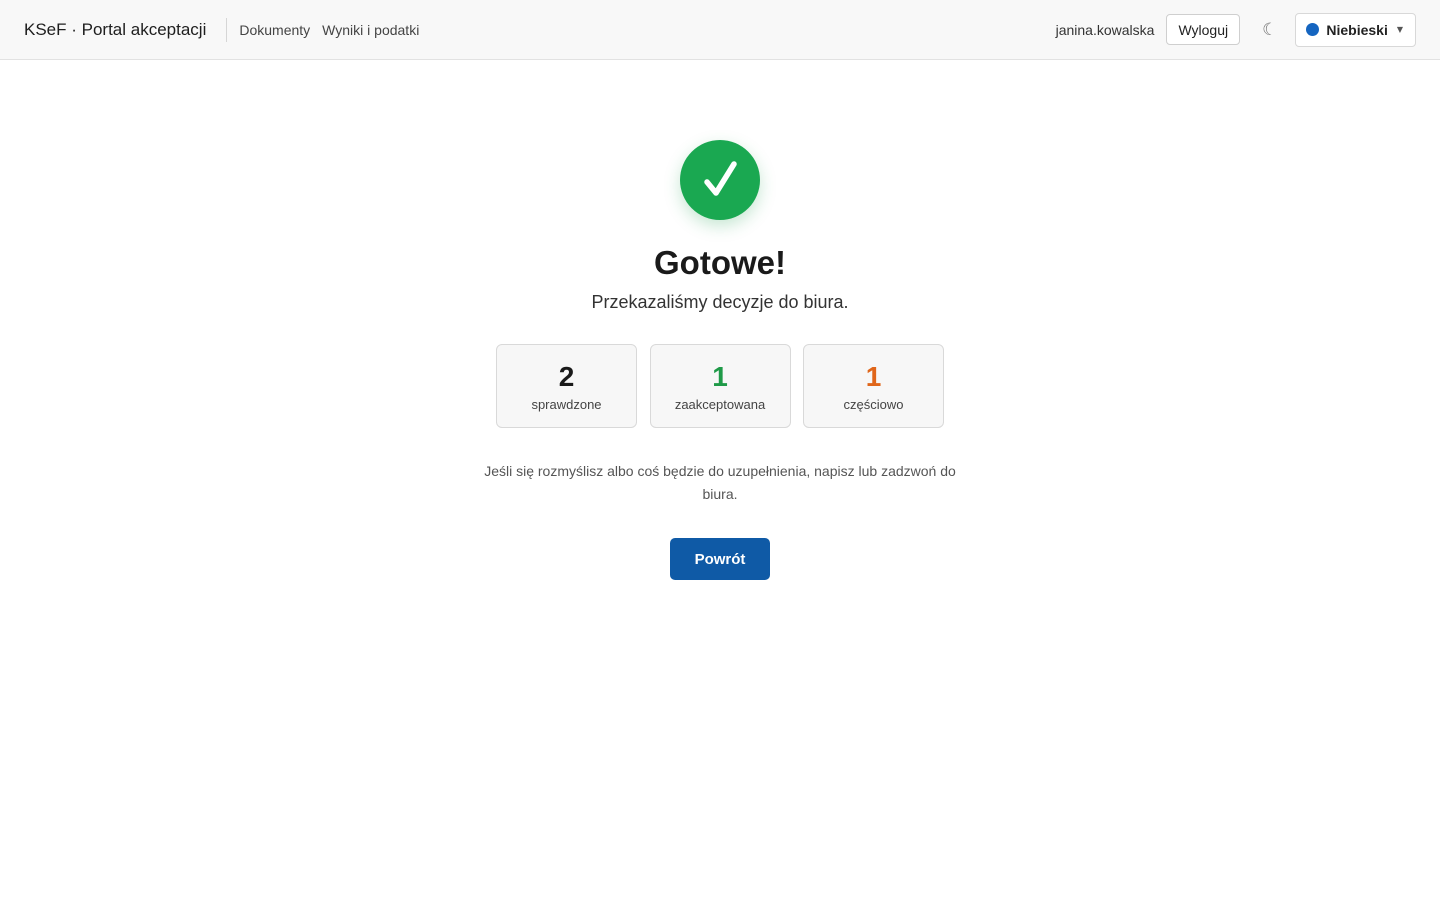 This screenshot has height=900, width=1440. I want to click on nav-link-dokumenty: Dokumenty, so click(274, 30).